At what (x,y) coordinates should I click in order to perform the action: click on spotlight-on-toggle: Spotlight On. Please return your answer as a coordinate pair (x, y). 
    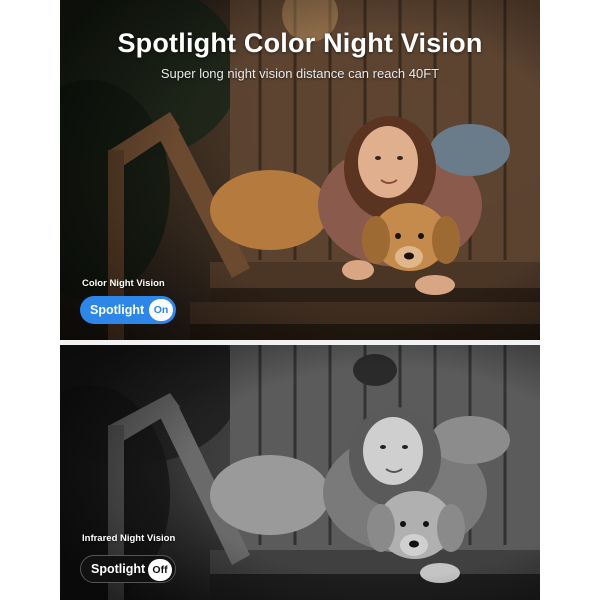
    Looking at the image, I should click on (128, 310).